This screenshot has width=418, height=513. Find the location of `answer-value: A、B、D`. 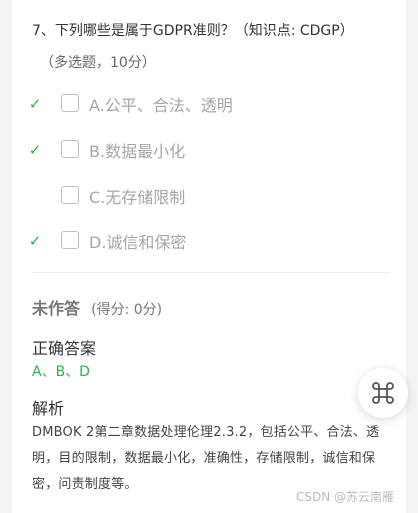

answer-value: A、B、D is located at coordinates (61, 372).